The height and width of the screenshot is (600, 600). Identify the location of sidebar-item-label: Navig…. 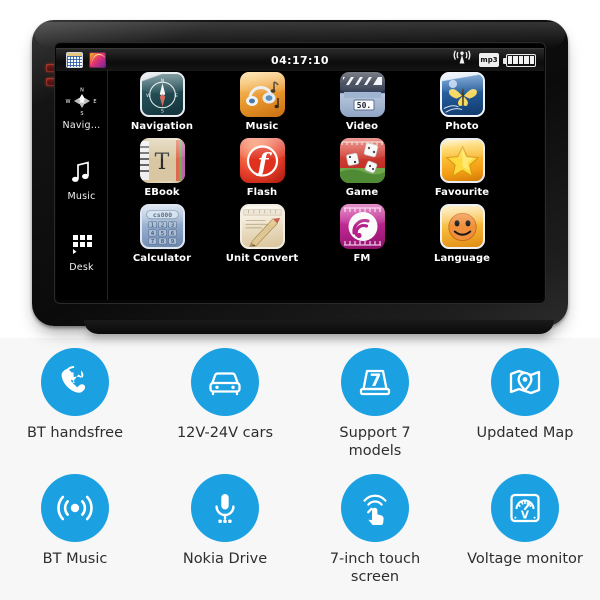
(81, 125).